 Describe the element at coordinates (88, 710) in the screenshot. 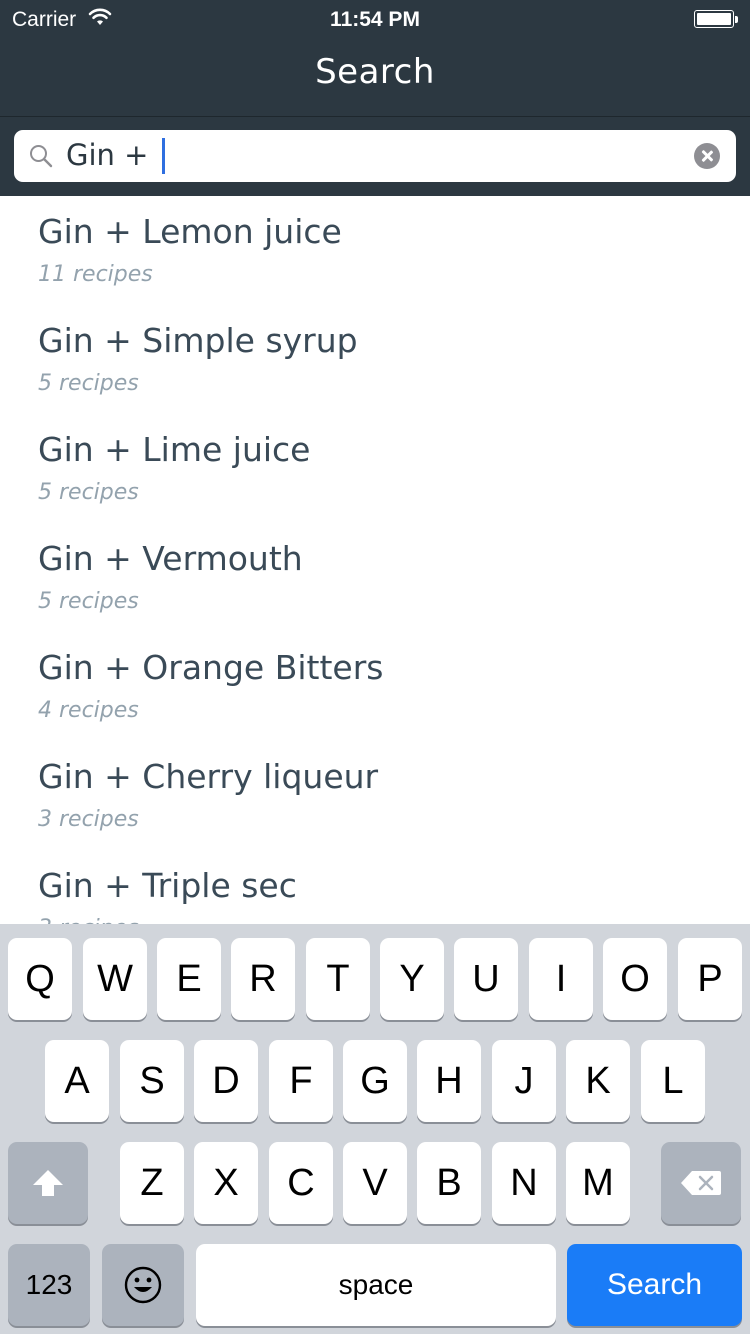

I see `result-count: 4 recipes` at that location.